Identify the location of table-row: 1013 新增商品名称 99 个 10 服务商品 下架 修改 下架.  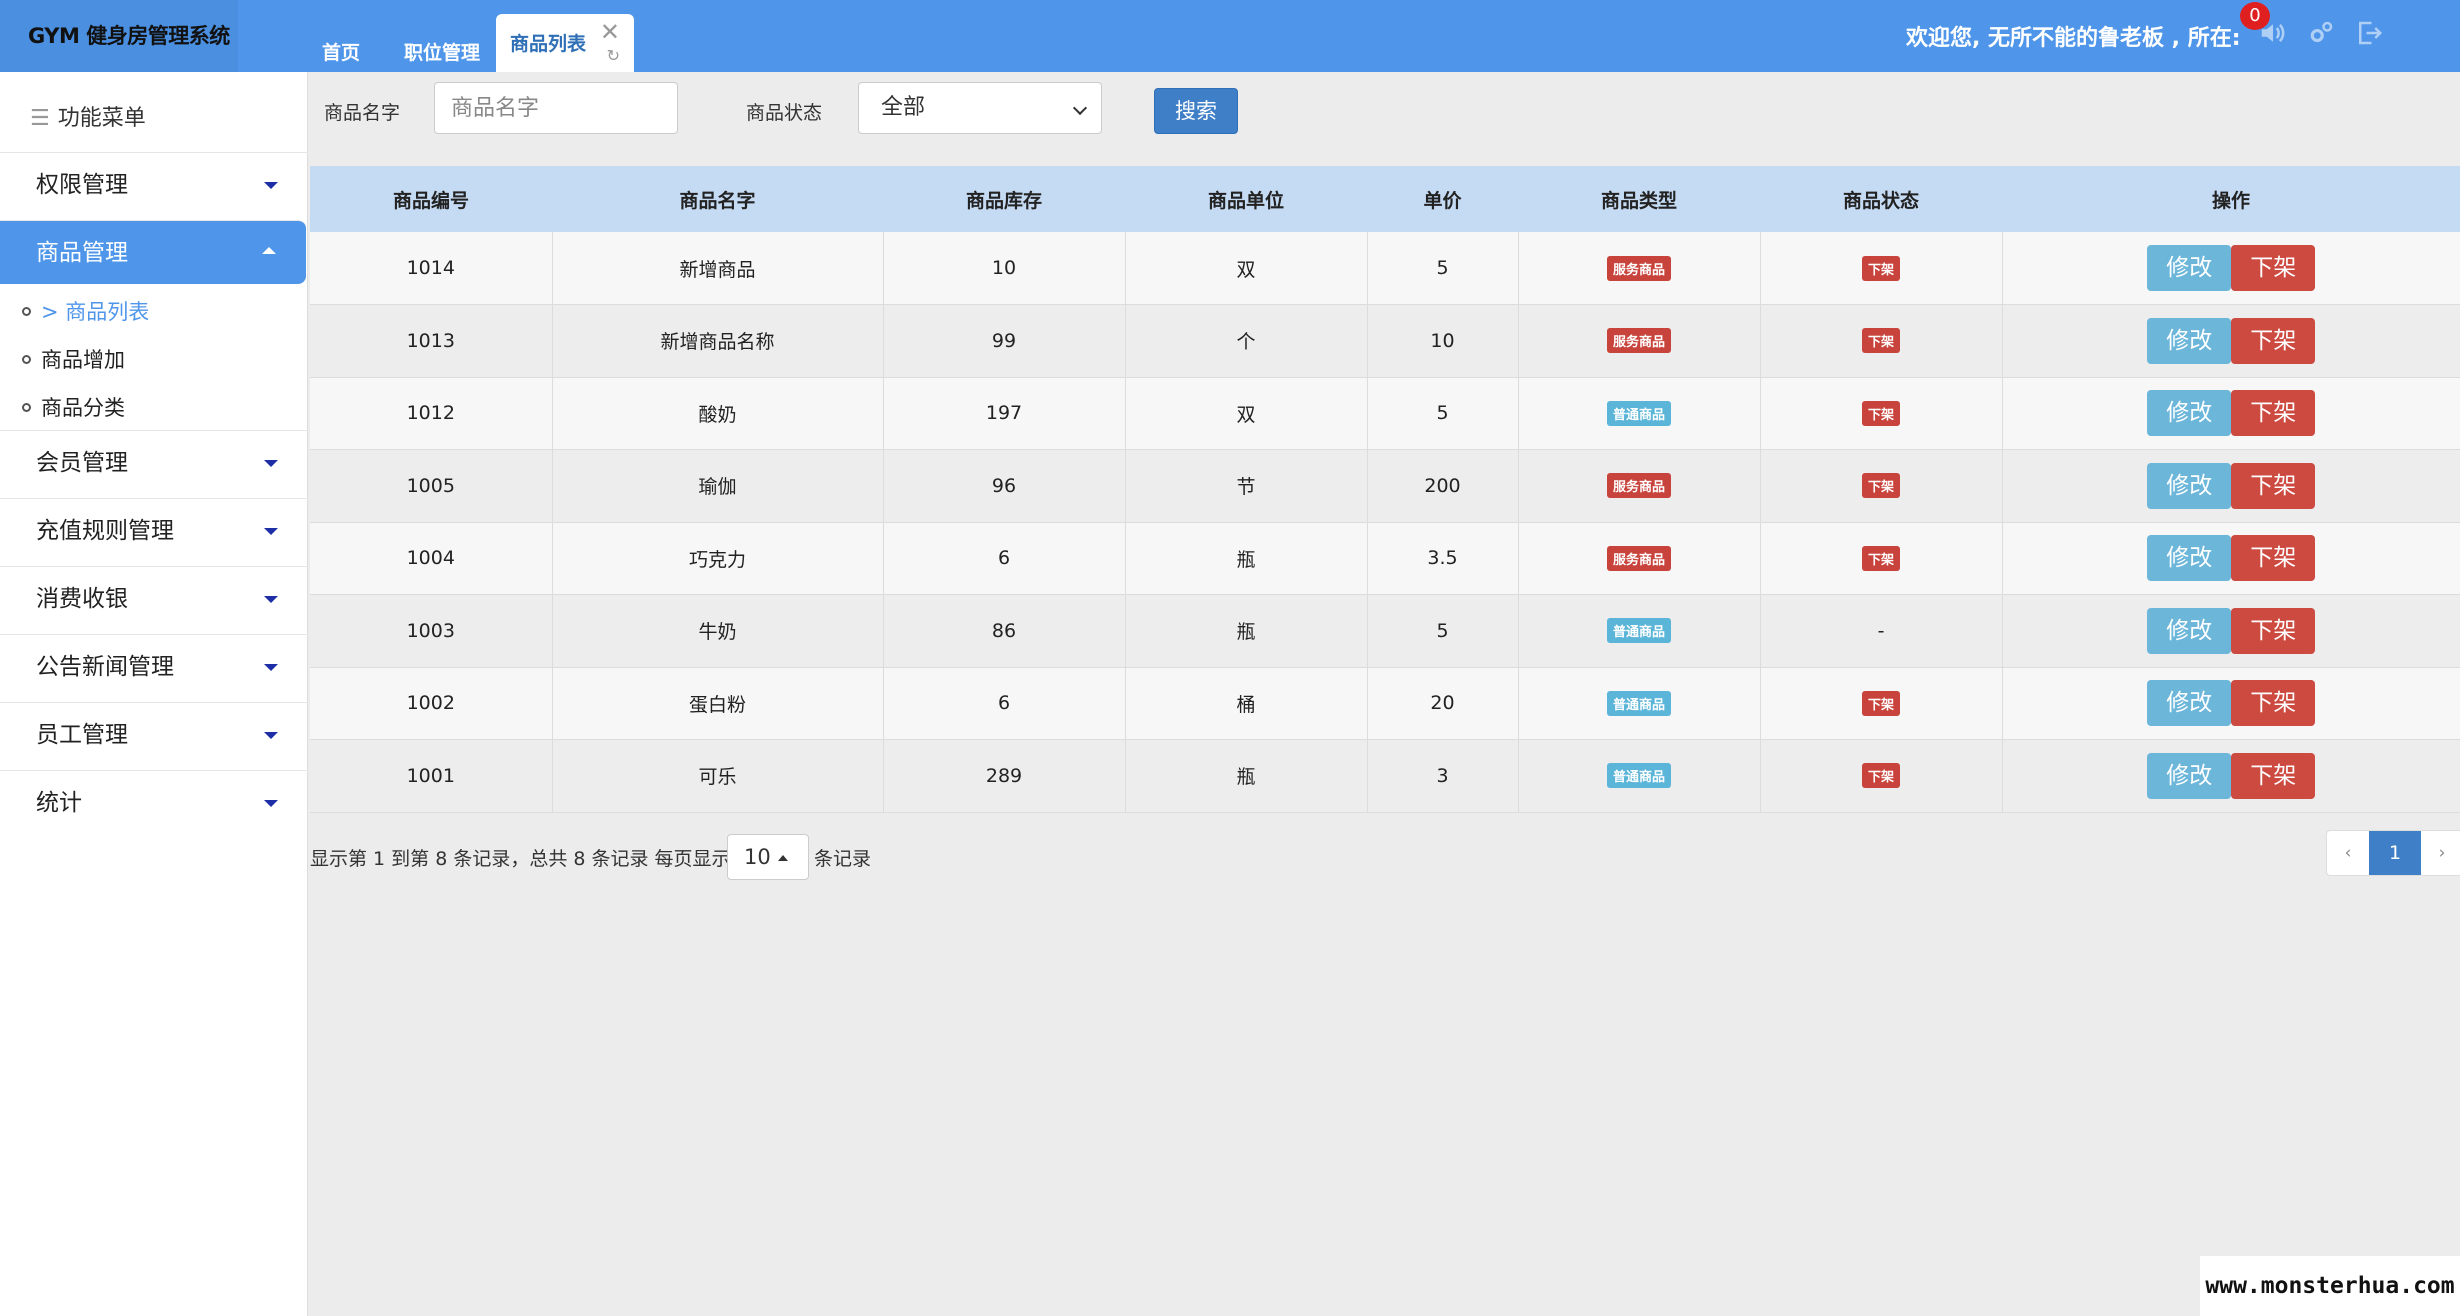
(1385, 340).